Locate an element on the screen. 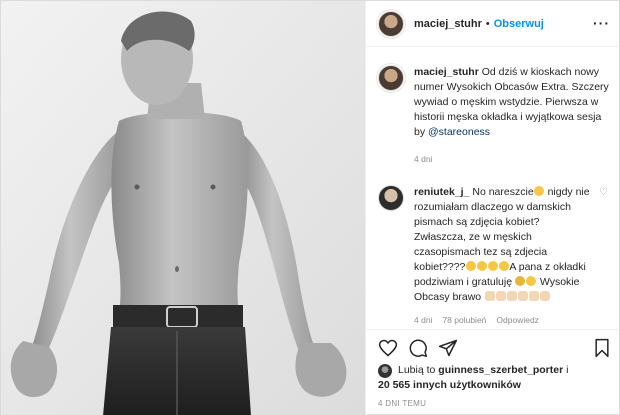 This screenshot has height=415, width=620. laugh-emoji-icon is located at coordinates (503, 266).